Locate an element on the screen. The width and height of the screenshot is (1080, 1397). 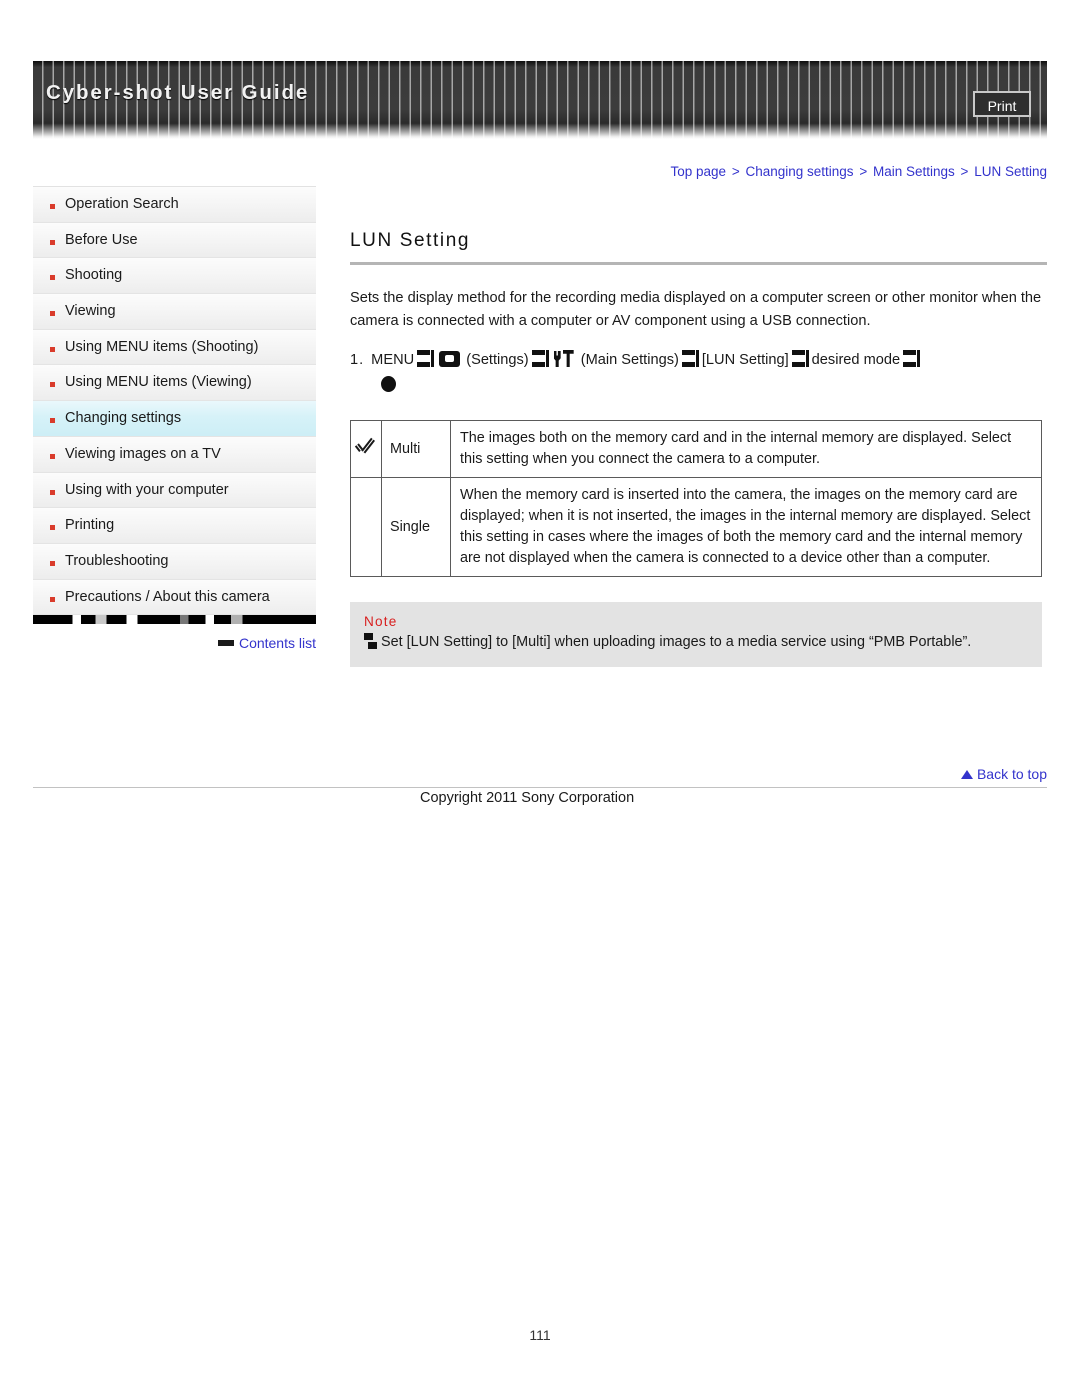
sidebar-item-label: Viewing is located at coordinates (90, 311).